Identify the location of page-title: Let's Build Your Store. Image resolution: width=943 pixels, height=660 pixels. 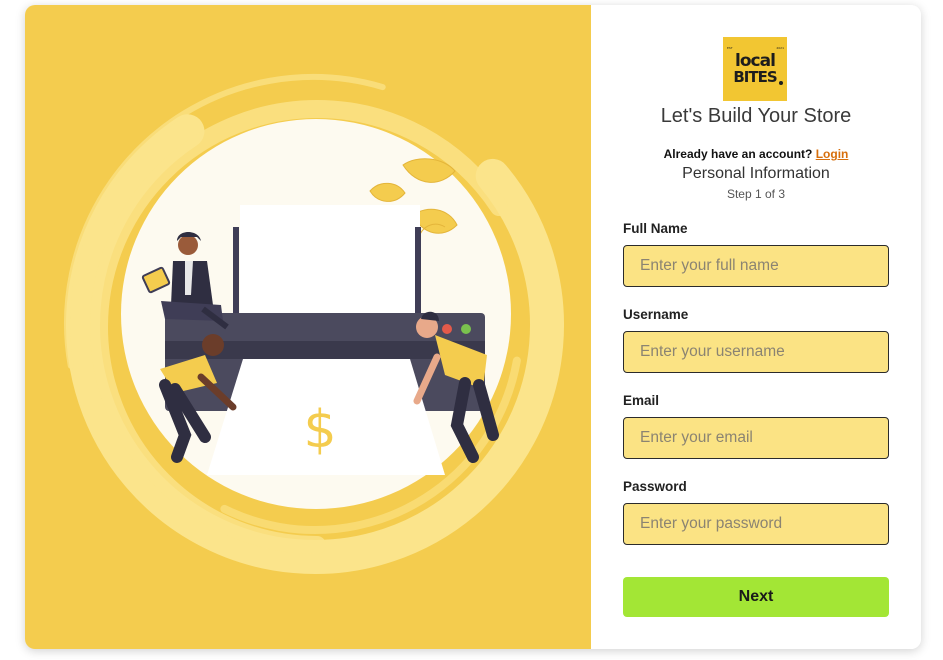
(756, 116).